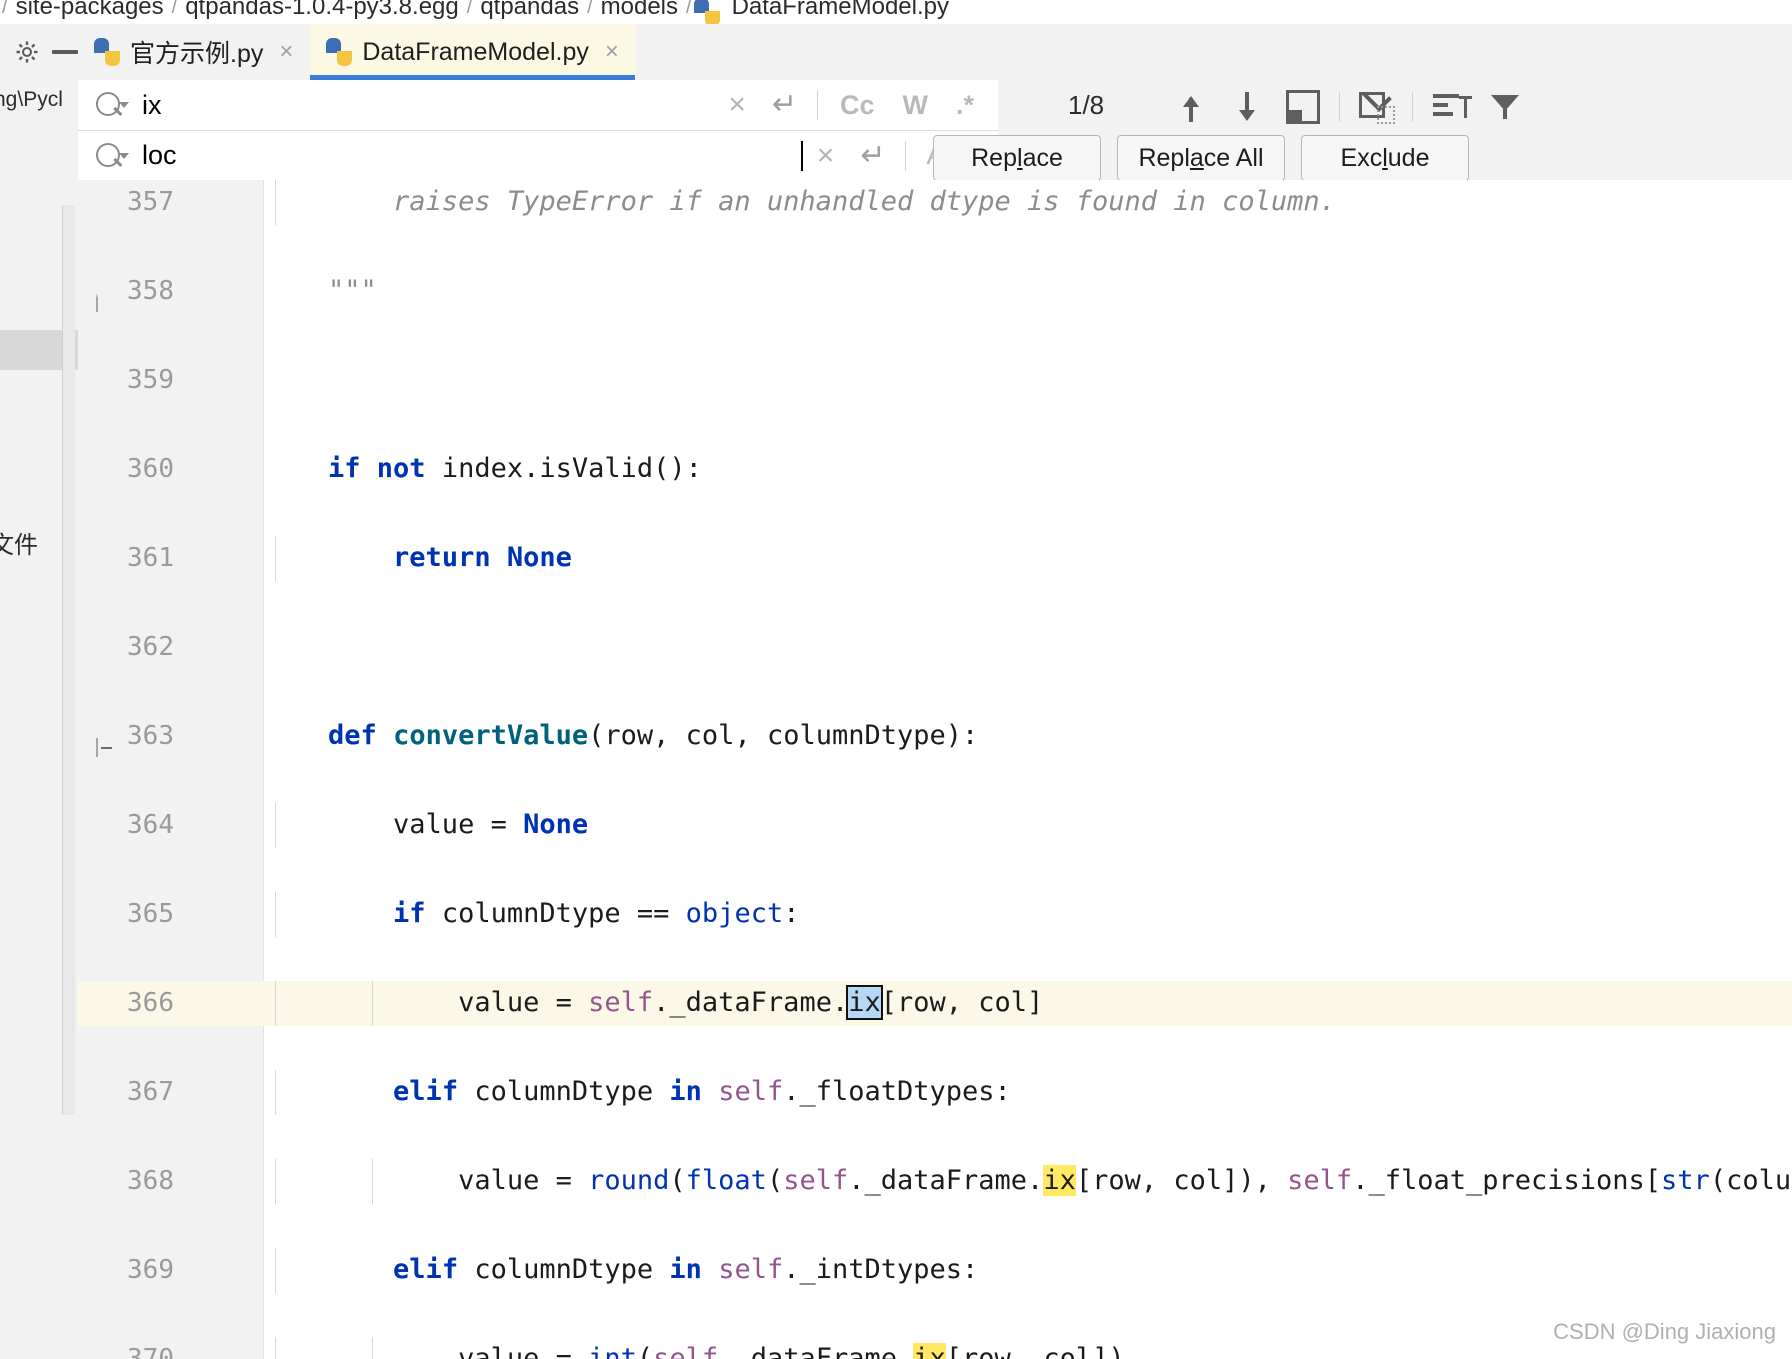 This screenshot has height=1359, width=1792. I want to click on find-row: × ↵ Cc W .*, so click(538, 105).